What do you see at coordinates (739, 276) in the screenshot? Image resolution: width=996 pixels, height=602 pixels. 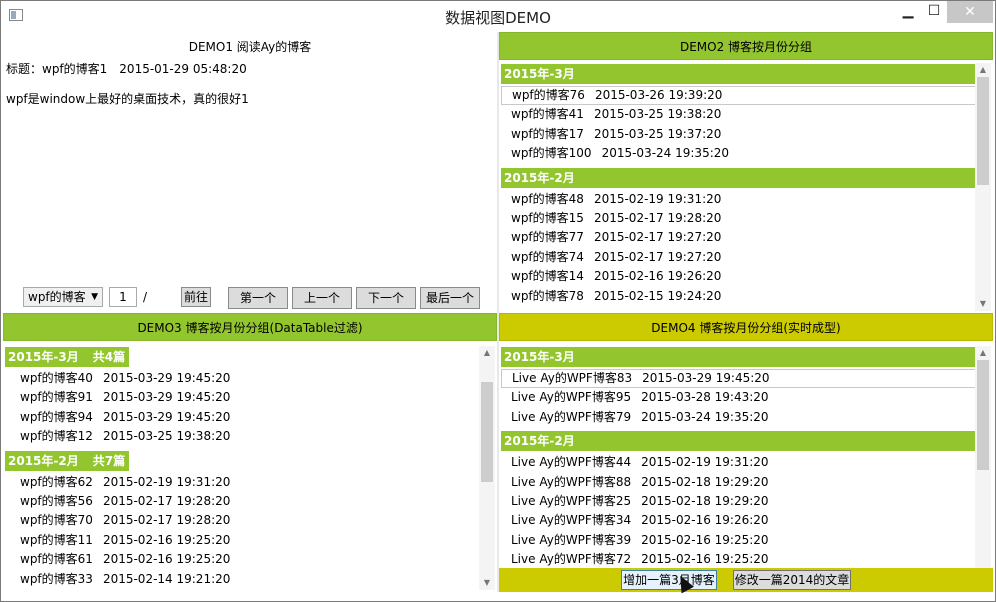 I see `list-item: wpf的博客14 2015-02-16 19:26:20` at bounding box center [739, 276].